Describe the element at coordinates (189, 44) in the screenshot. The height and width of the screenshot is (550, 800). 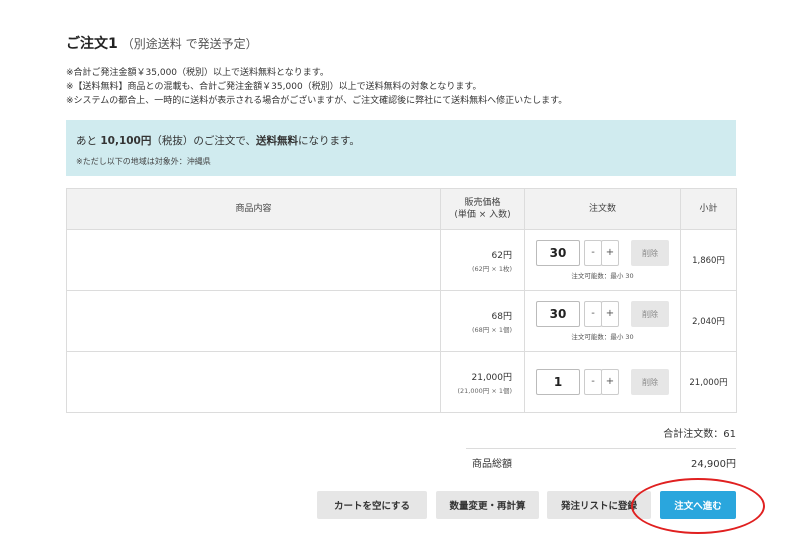
I see `order-shipping-note: （別途送料 で発送予定）` at that location.